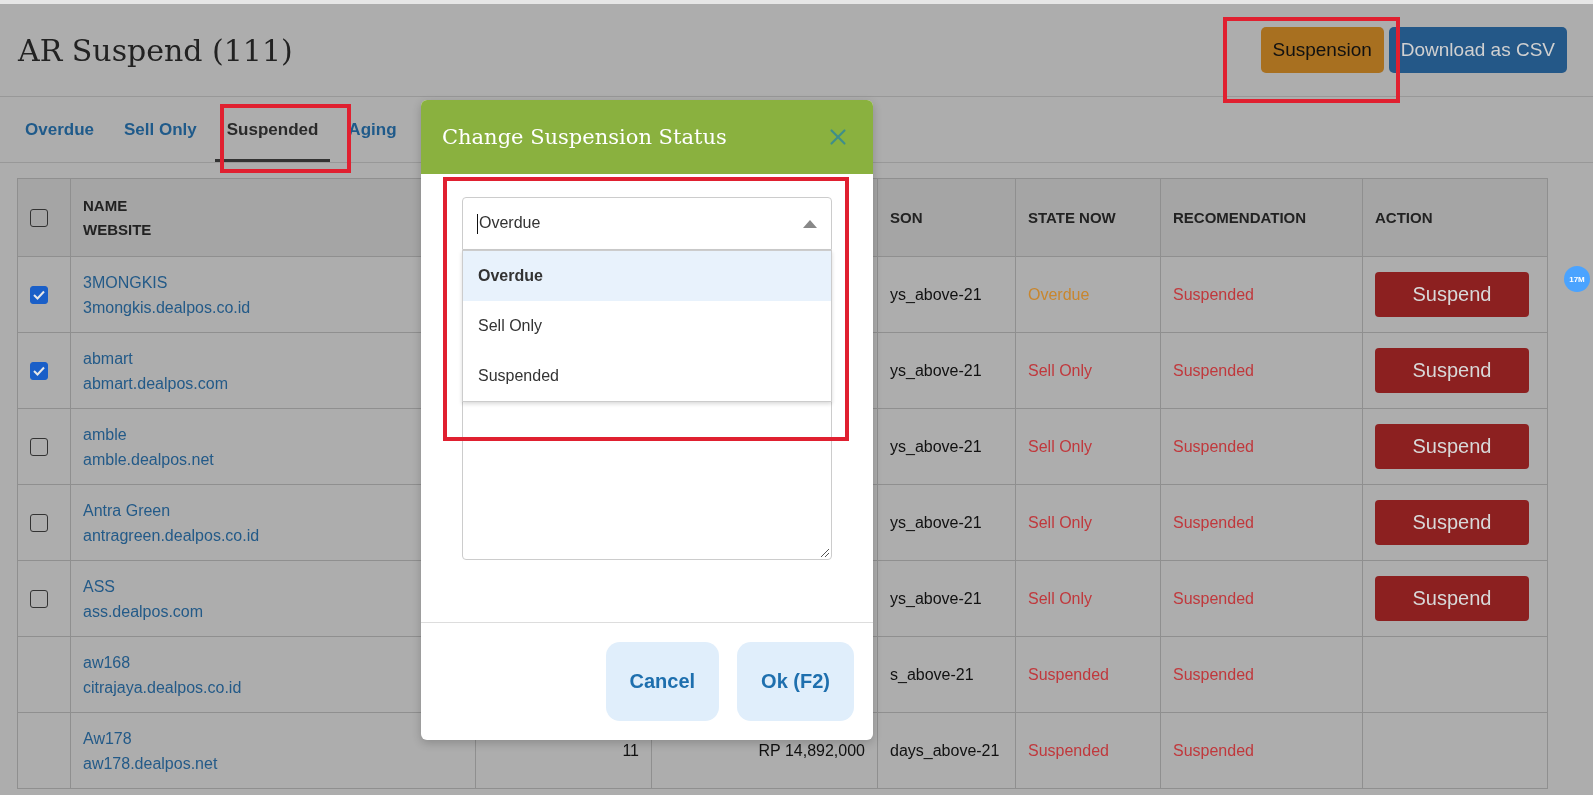  What do you see at coordinates (160, 129) in the screenshot?
I see `tab: Sell Only` at bounding box center [160, 129].